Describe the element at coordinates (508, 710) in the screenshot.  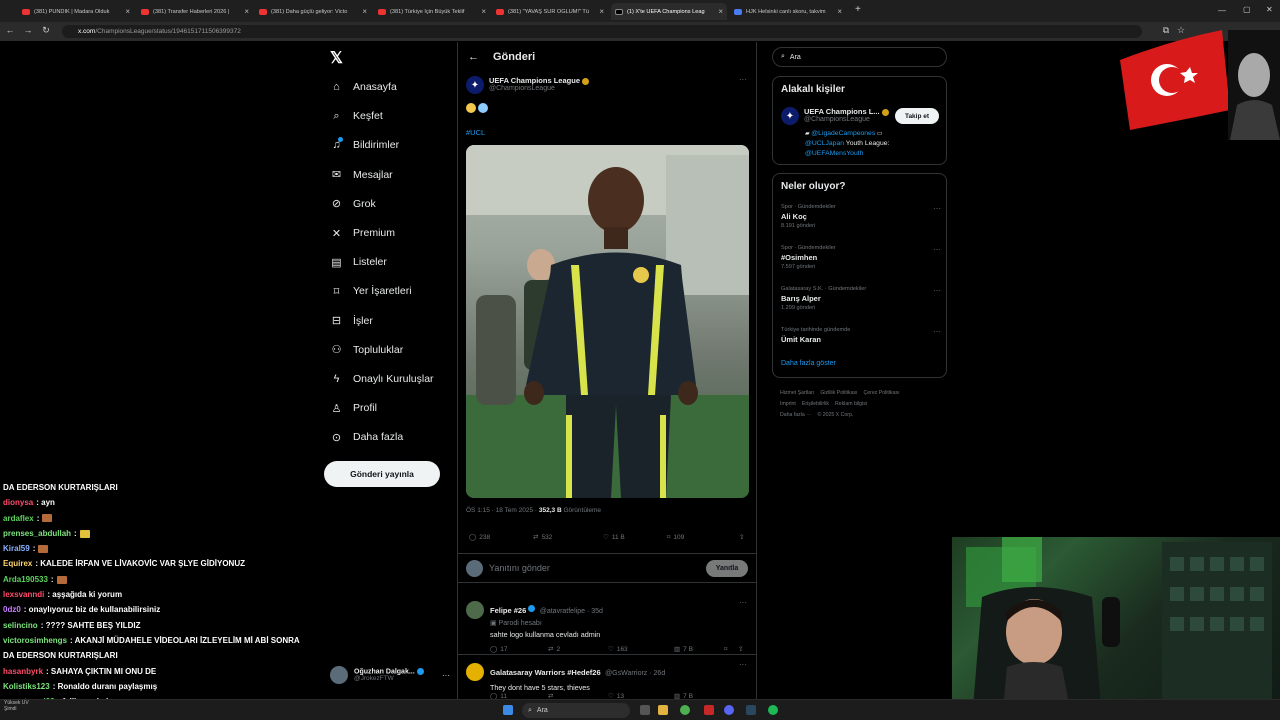
I see `windows-start-icon` at that location.